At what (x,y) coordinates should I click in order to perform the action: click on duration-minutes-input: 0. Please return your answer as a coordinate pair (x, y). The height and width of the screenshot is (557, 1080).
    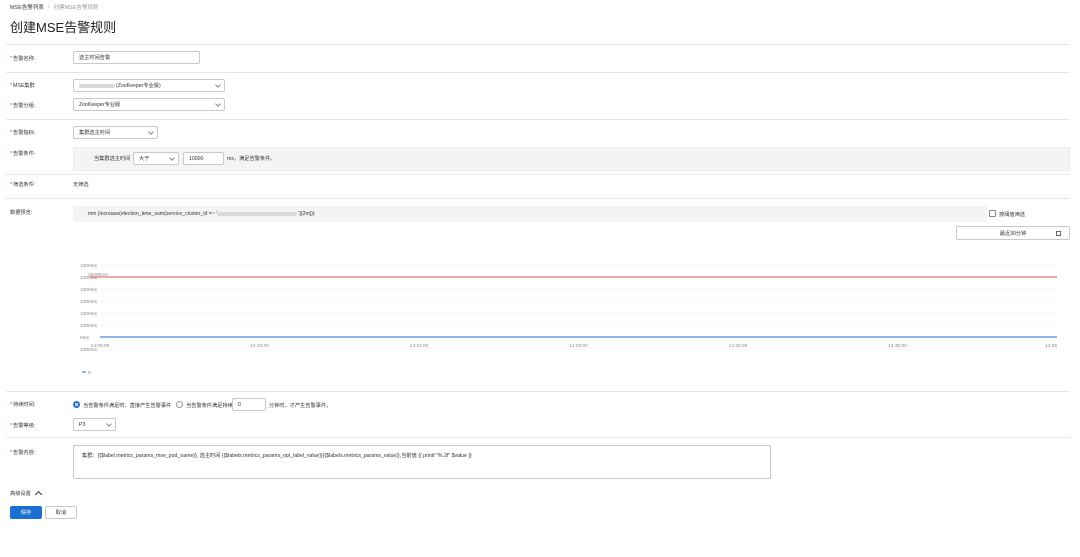
    Looking at the image, I should click on (249, 404).